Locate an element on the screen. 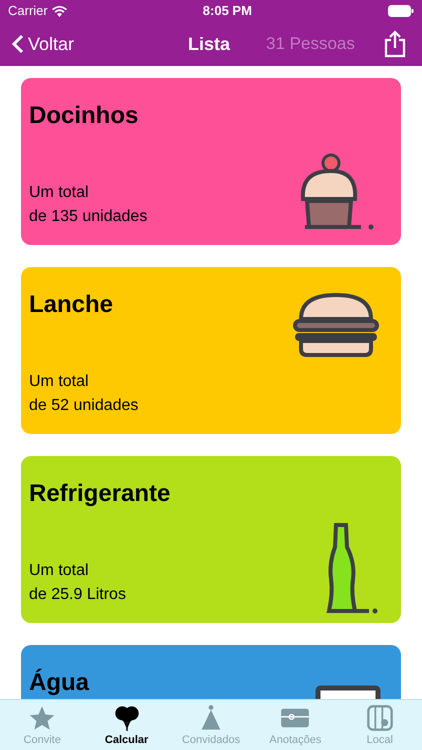 The width and height of the screenshot is (422, 750). card-total: de 52 unidades is located at coordinates (83, 406).